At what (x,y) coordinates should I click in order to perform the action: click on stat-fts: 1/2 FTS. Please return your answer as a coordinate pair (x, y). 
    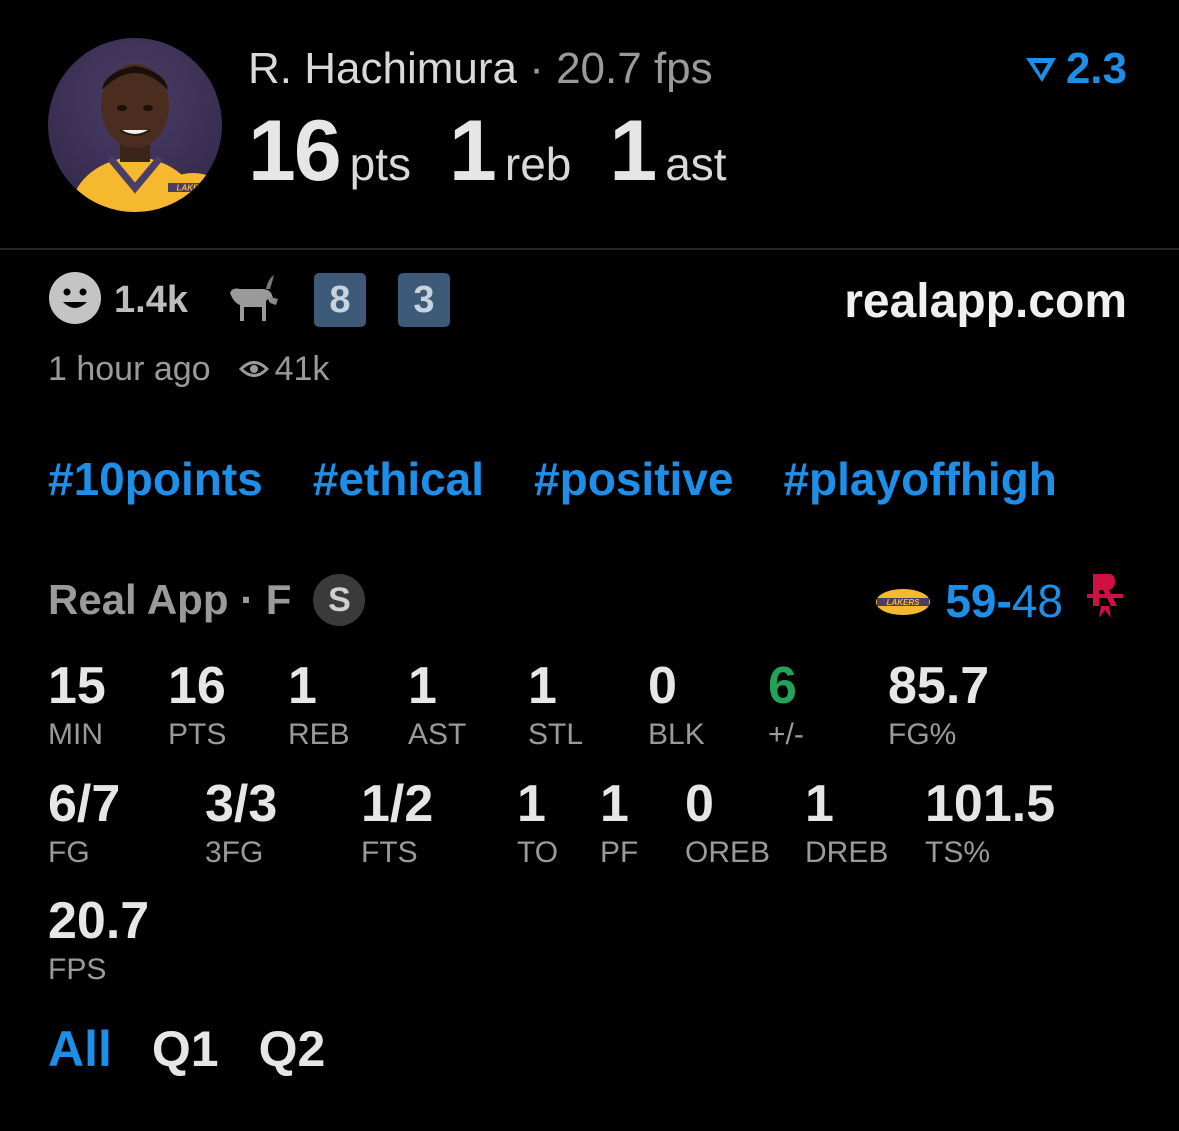
    Looking at the image, I should click on (397, 823).